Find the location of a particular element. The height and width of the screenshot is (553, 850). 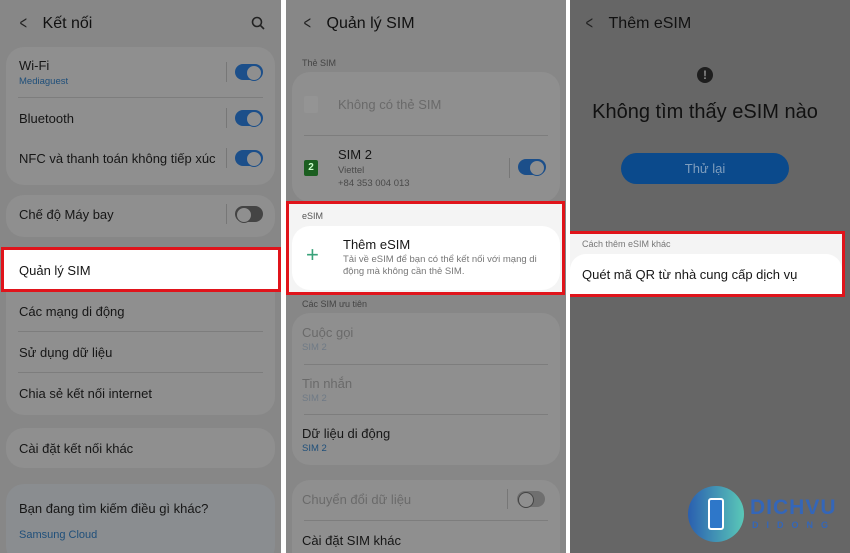

mobile-data-item: Dữ liệu di động is located at coordinates (346, 433).